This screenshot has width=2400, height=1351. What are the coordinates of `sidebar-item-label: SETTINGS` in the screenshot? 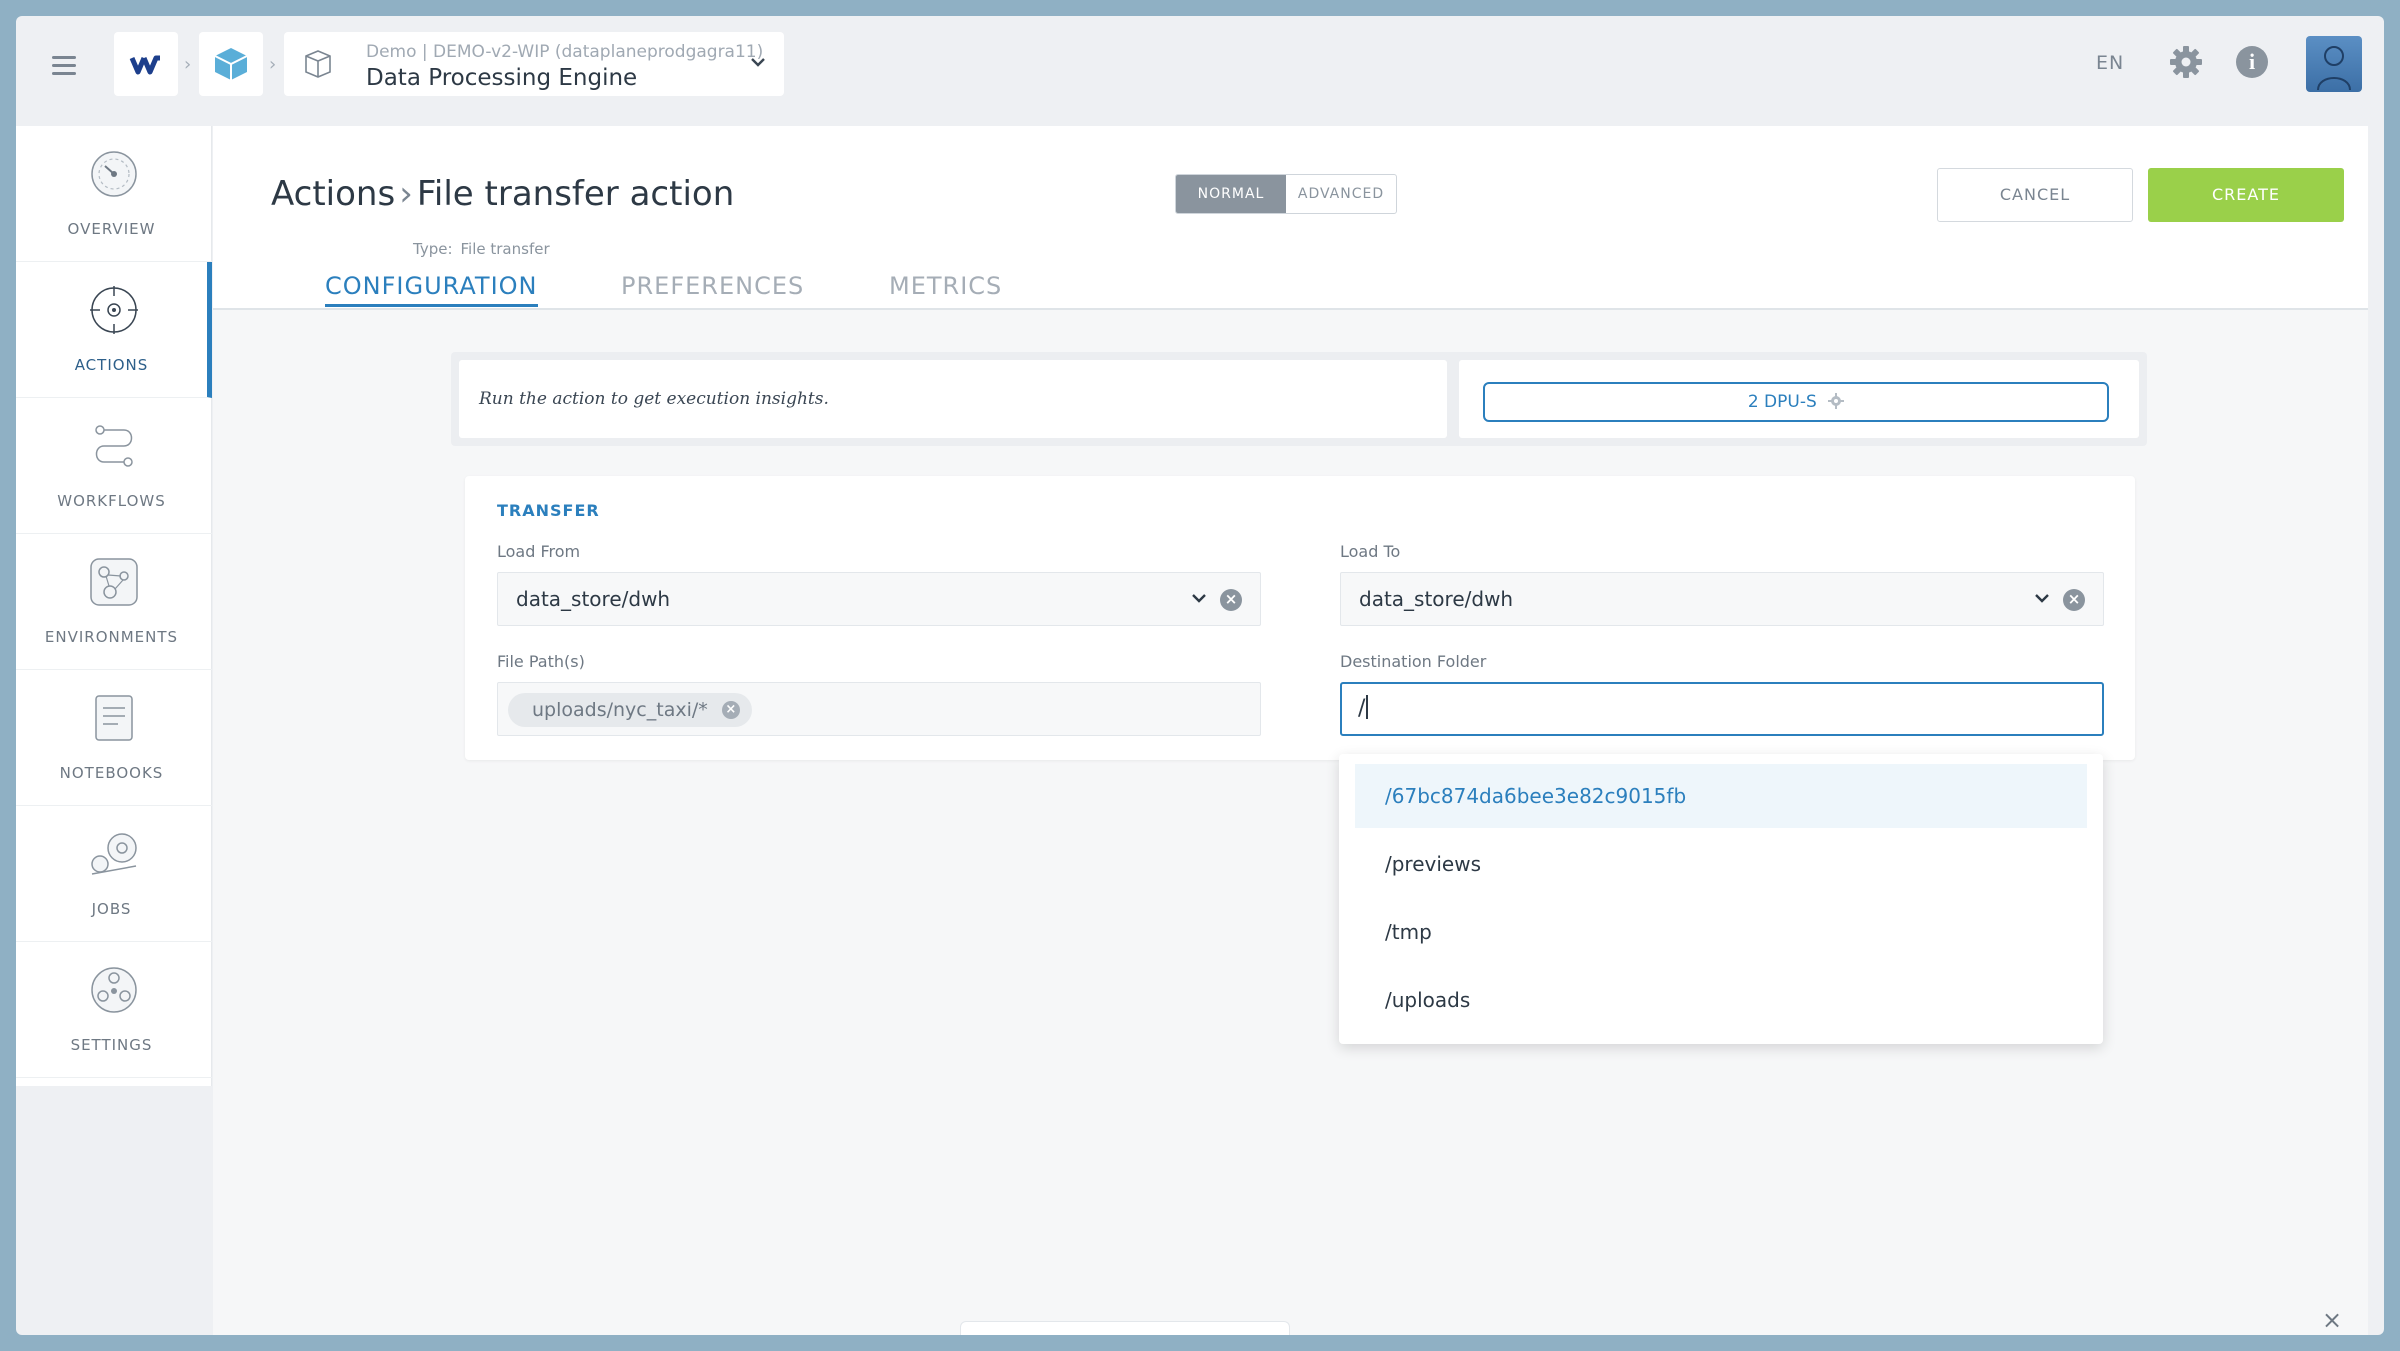 It's located at (111, 1045).